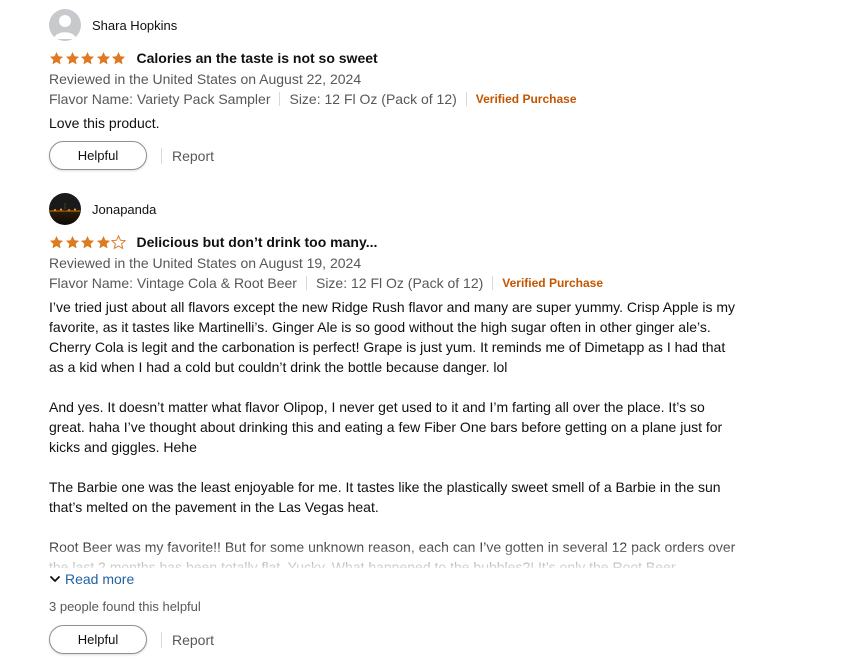 This screenshot has height=668, width=850. What do you see at coordinates (118, 241) in the screenshot?
I see `star-outline-icon` at bounding box center [118, 241].